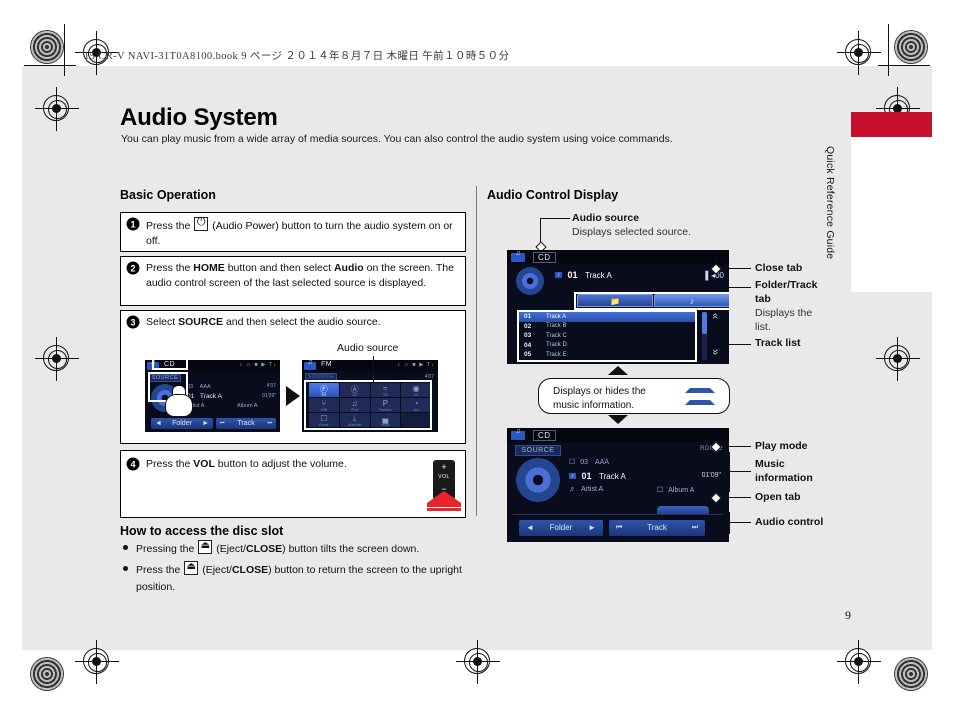  I want to click on track-next-icon-2: ⏭, so click(695, 528).